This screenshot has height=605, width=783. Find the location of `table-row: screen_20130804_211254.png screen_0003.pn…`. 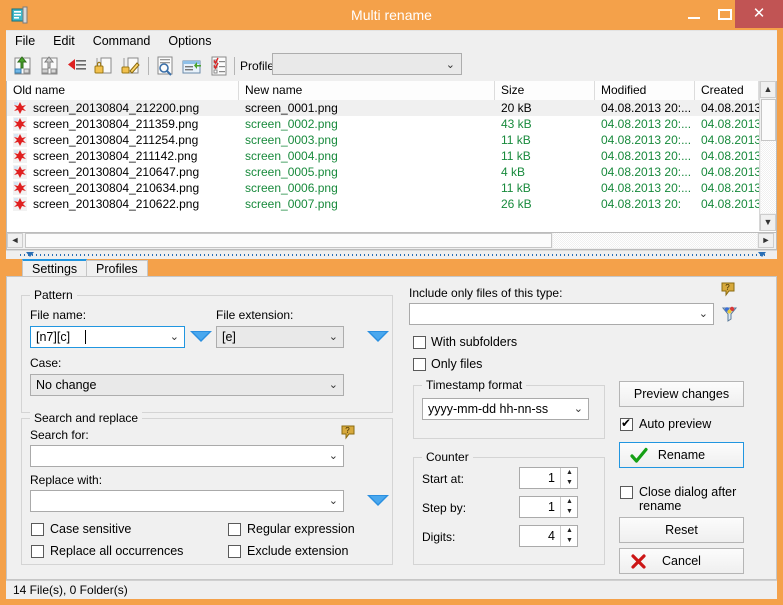

table-row: screen_20130804_211254.png screen_0003.pn… is located at coordinates (383, 140).